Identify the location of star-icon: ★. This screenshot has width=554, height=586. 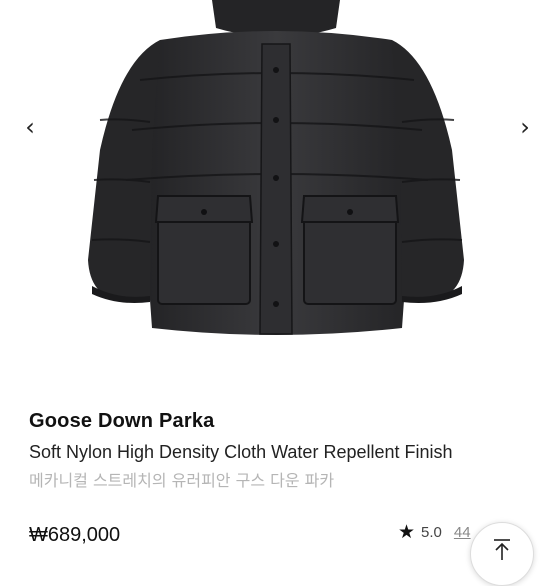
(407, 532).